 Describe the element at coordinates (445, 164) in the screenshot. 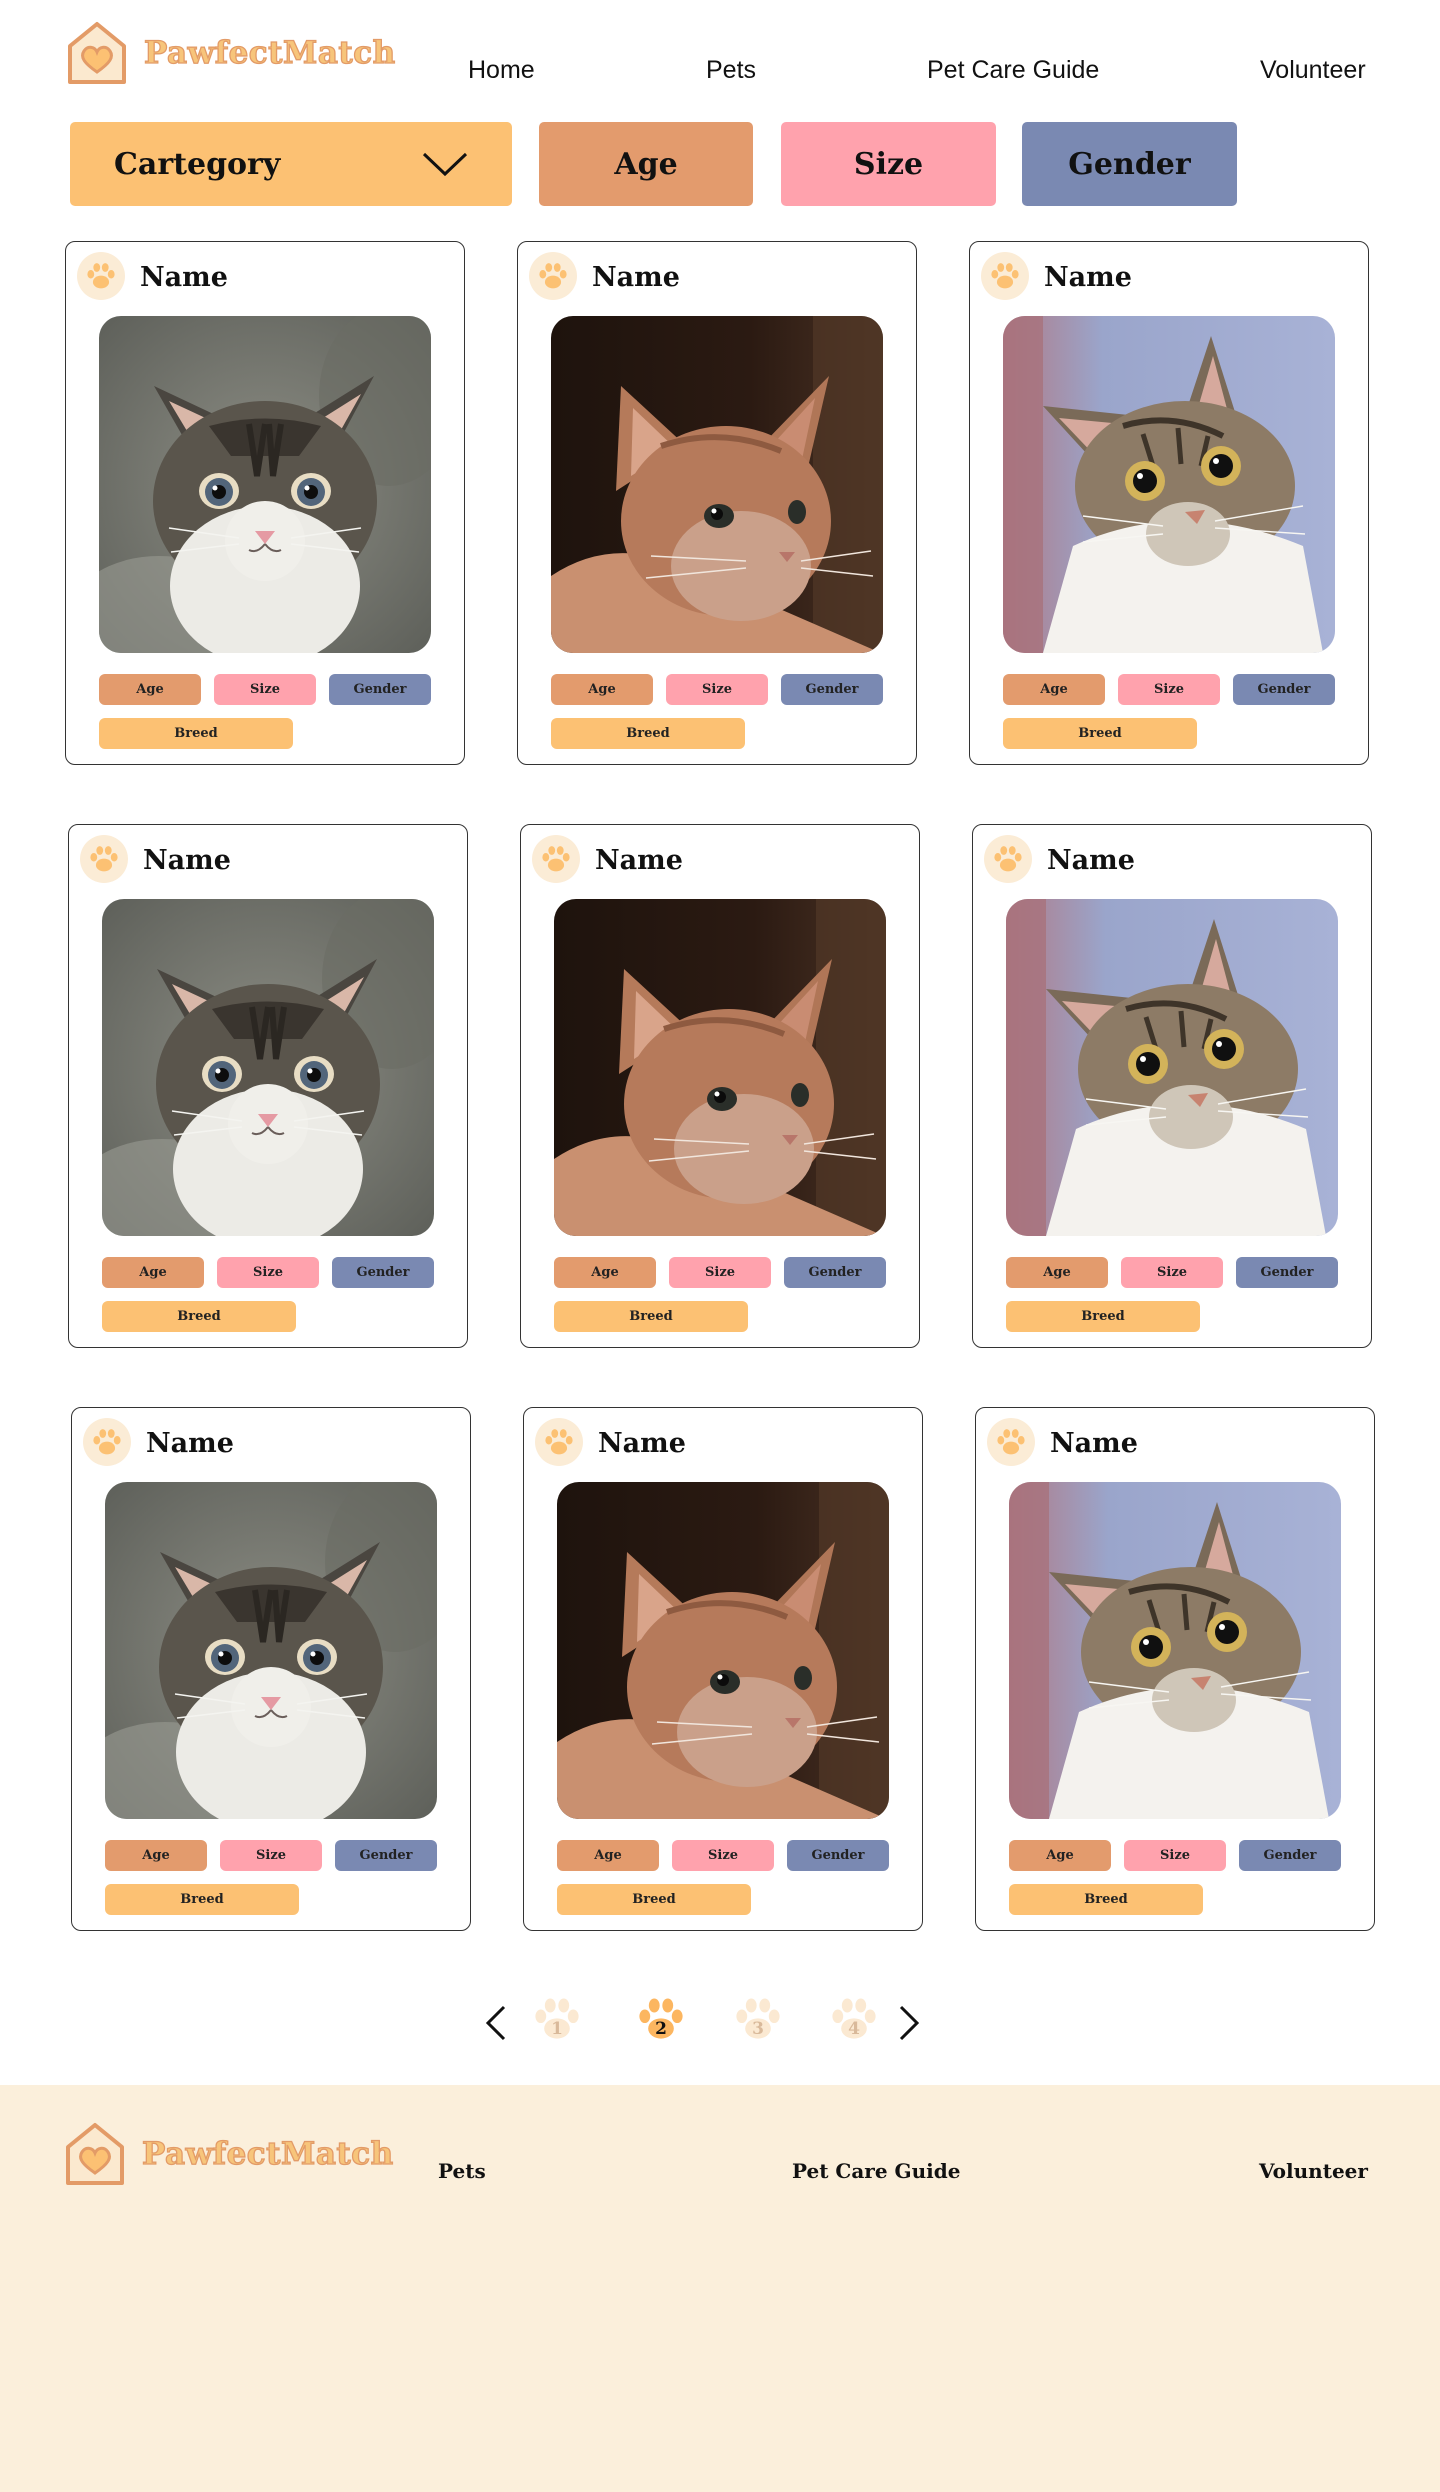

I see `chevron-down-icon` at that location.